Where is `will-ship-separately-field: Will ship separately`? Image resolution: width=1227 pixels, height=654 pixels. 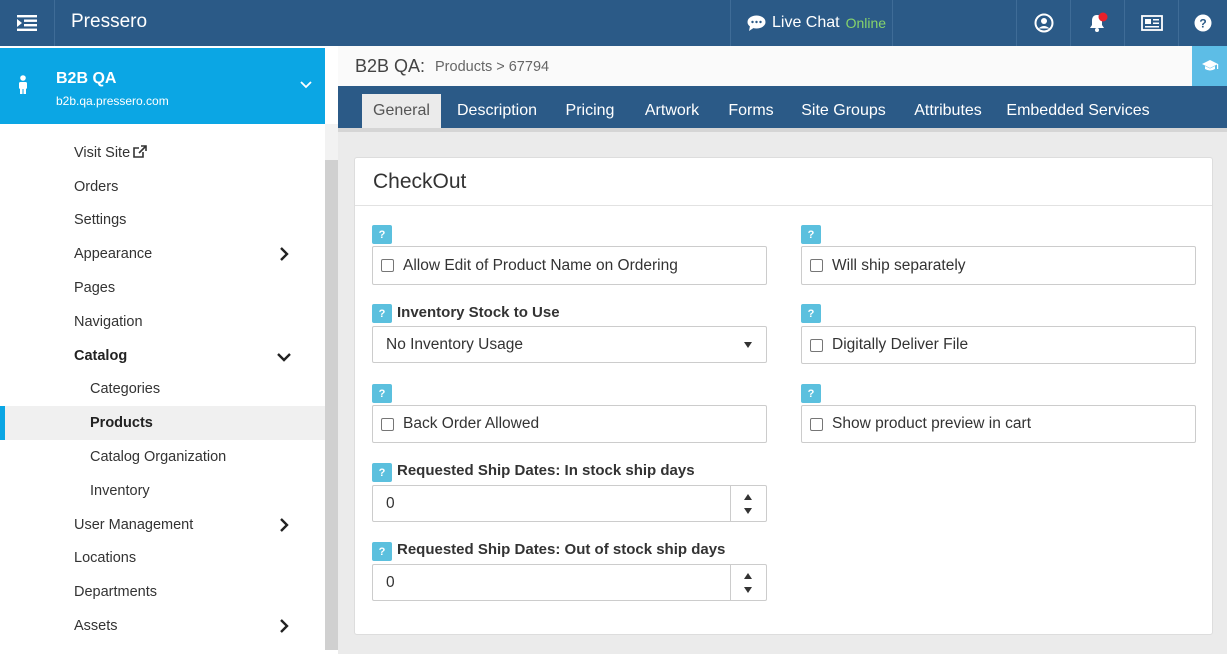 will-ship-separately-field: Will ship separately is located at coordinates (998, 265).